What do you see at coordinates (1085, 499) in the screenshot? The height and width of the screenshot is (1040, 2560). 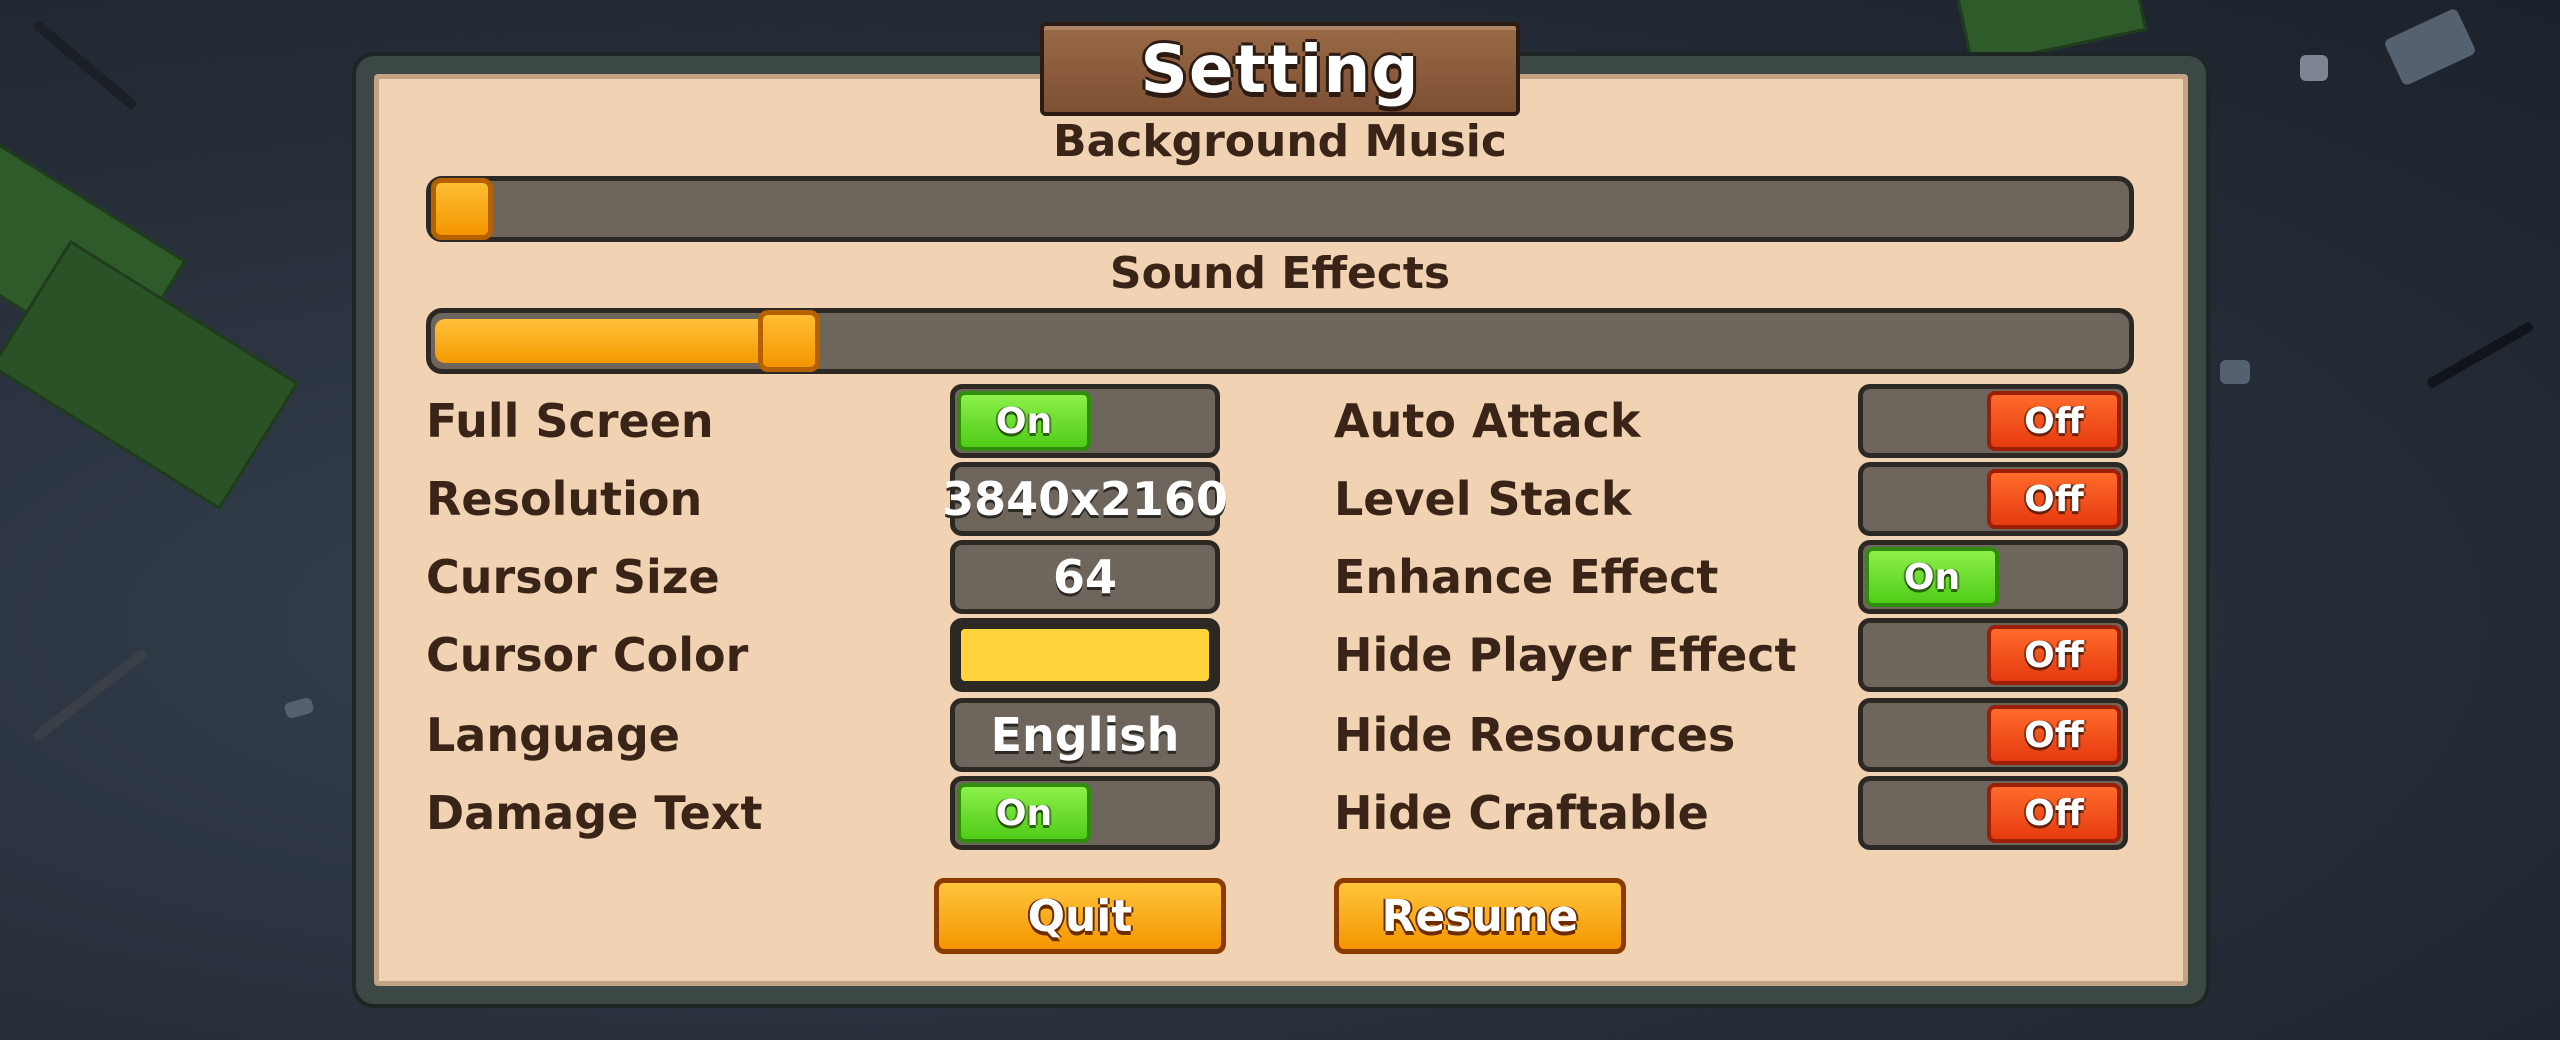 I see `resolution-selector: 3840x2160` at bounding box center [1085, 499].